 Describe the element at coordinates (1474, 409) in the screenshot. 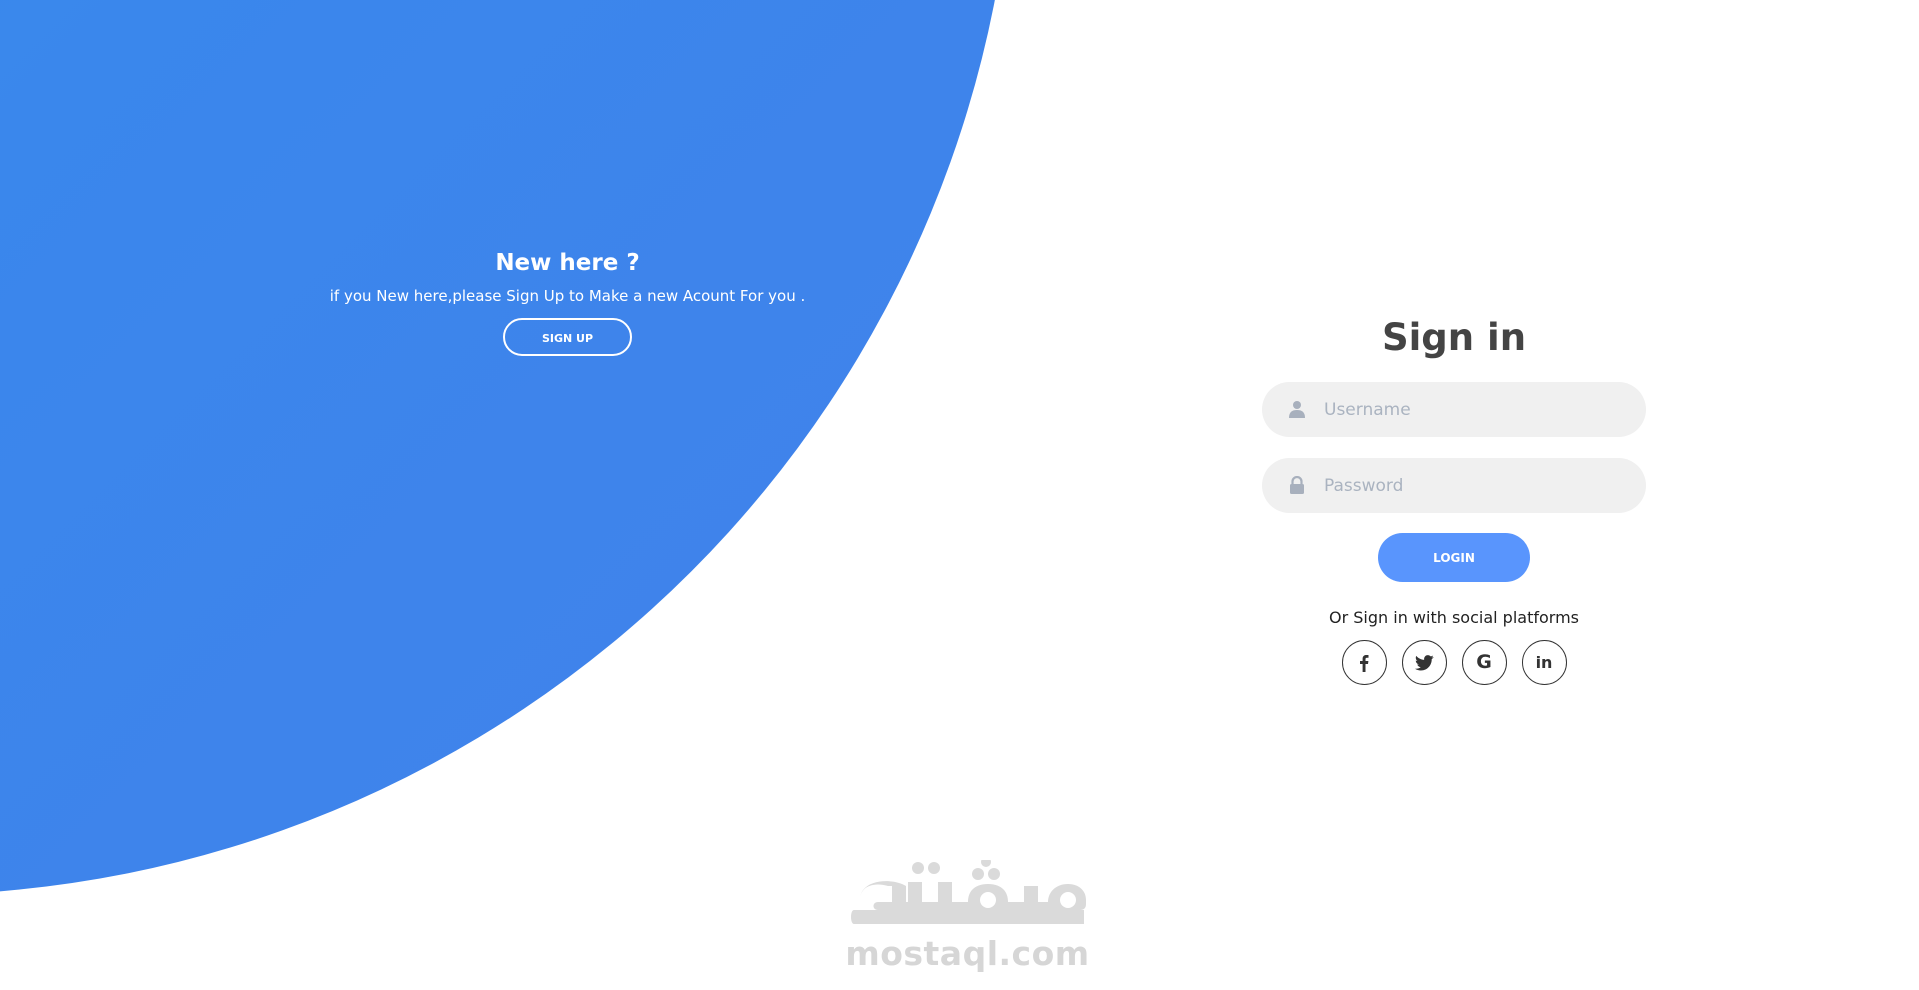

I see `username-input` at that location.